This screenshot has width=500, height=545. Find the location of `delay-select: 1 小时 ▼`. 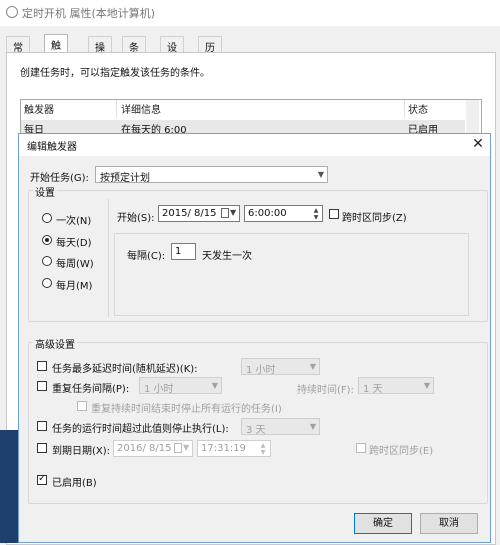

delay-select: 1 小时 ▼ is located at coordinates (280, 367).